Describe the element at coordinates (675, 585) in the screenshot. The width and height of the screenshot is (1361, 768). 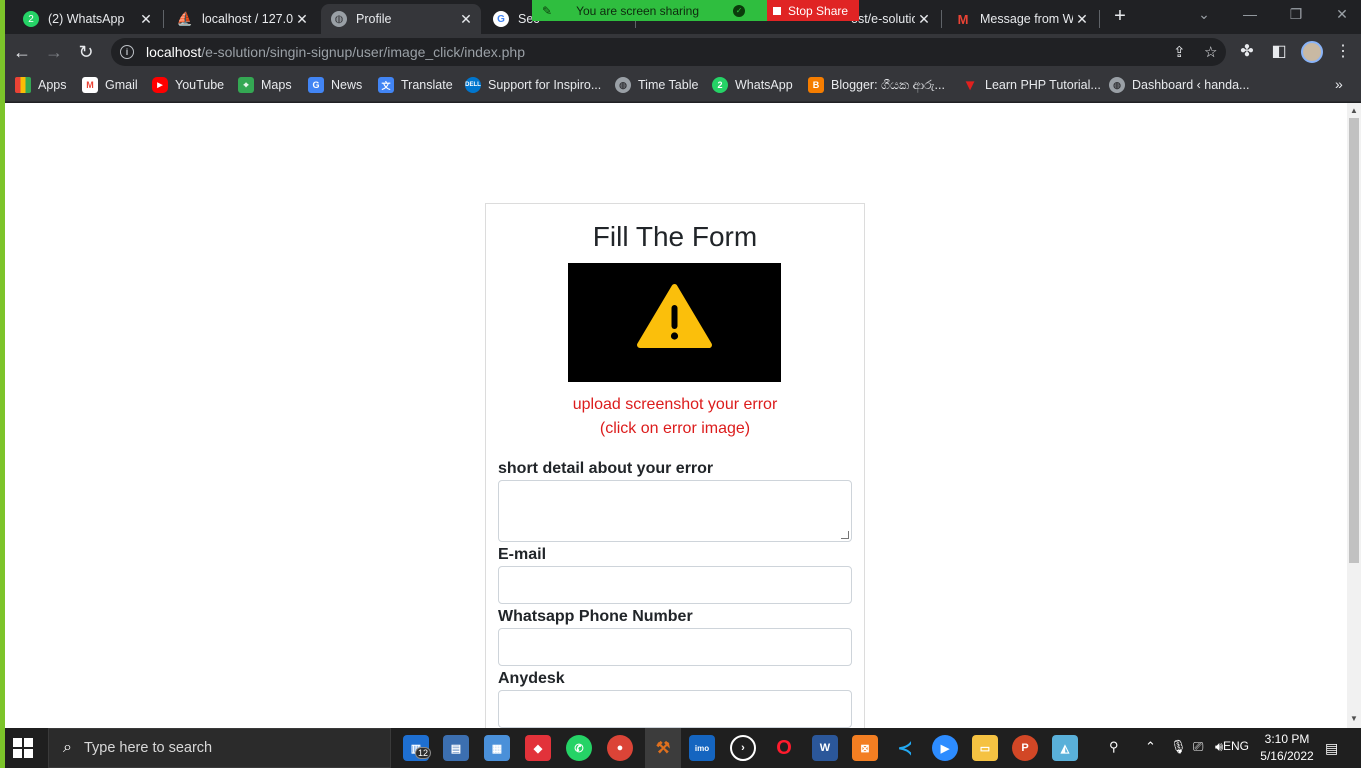
I see `email-field` at that location.